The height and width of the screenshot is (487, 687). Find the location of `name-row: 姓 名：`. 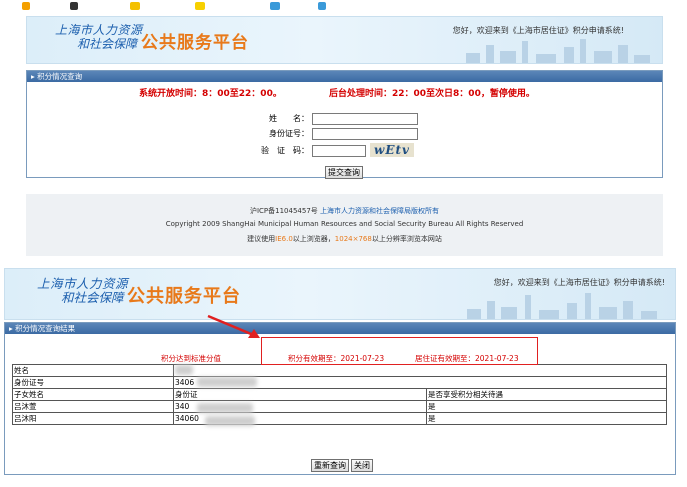

name-row: 姓 名： is located at coordinates (345, 120).